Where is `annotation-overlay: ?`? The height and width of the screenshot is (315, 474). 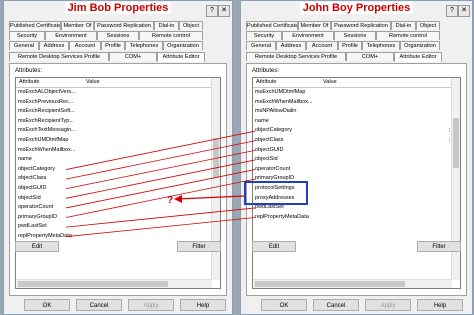
annotation-overlay: ? is located at coordinates (160, 184).